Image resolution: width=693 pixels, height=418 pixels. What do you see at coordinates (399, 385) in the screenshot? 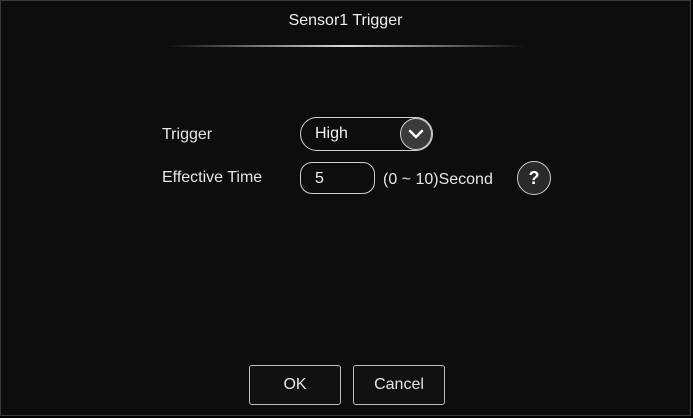
I see `cancel-button: Cancel` at bounding box center [399, 385].